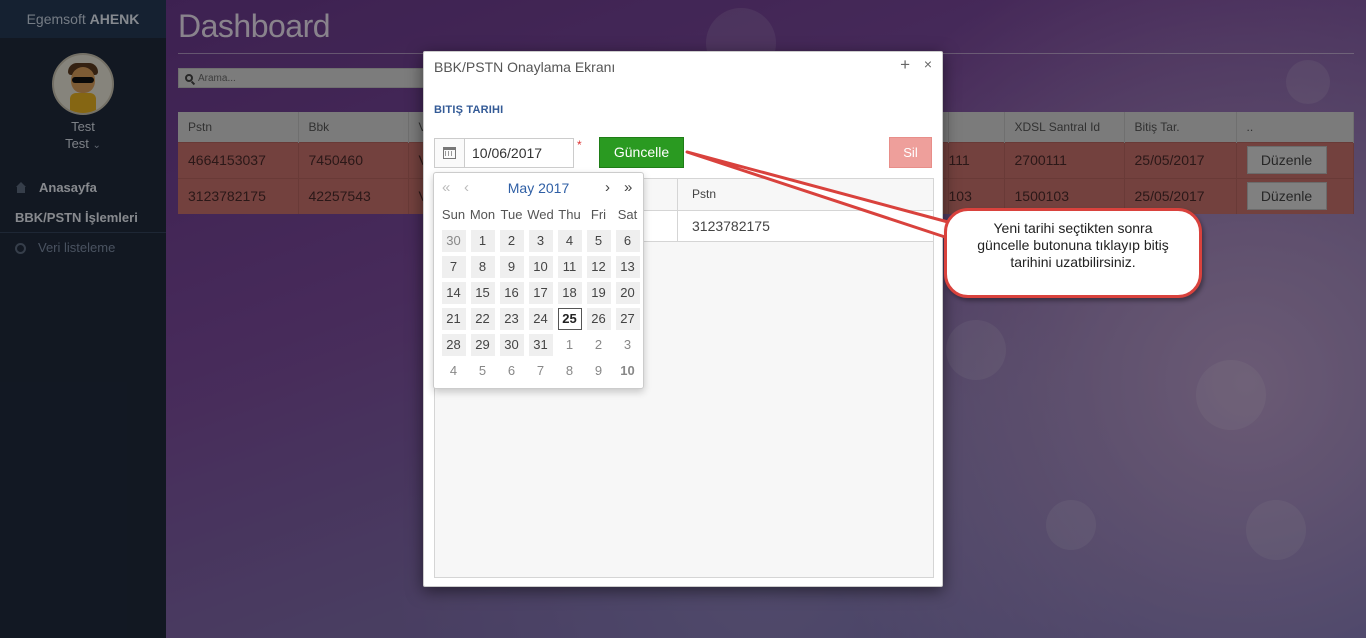 This screenshot has height=638, width=1366. I want to click on column-header: Pstn, so click(805, 195).